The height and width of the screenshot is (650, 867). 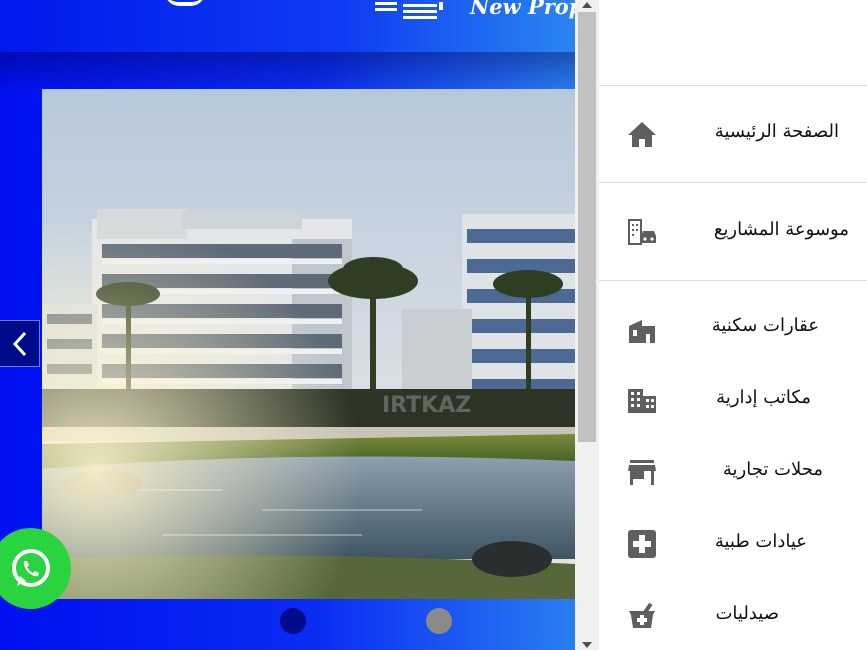 I want to click on pharmacy-mortar-icon, so click(x=642, y=615).